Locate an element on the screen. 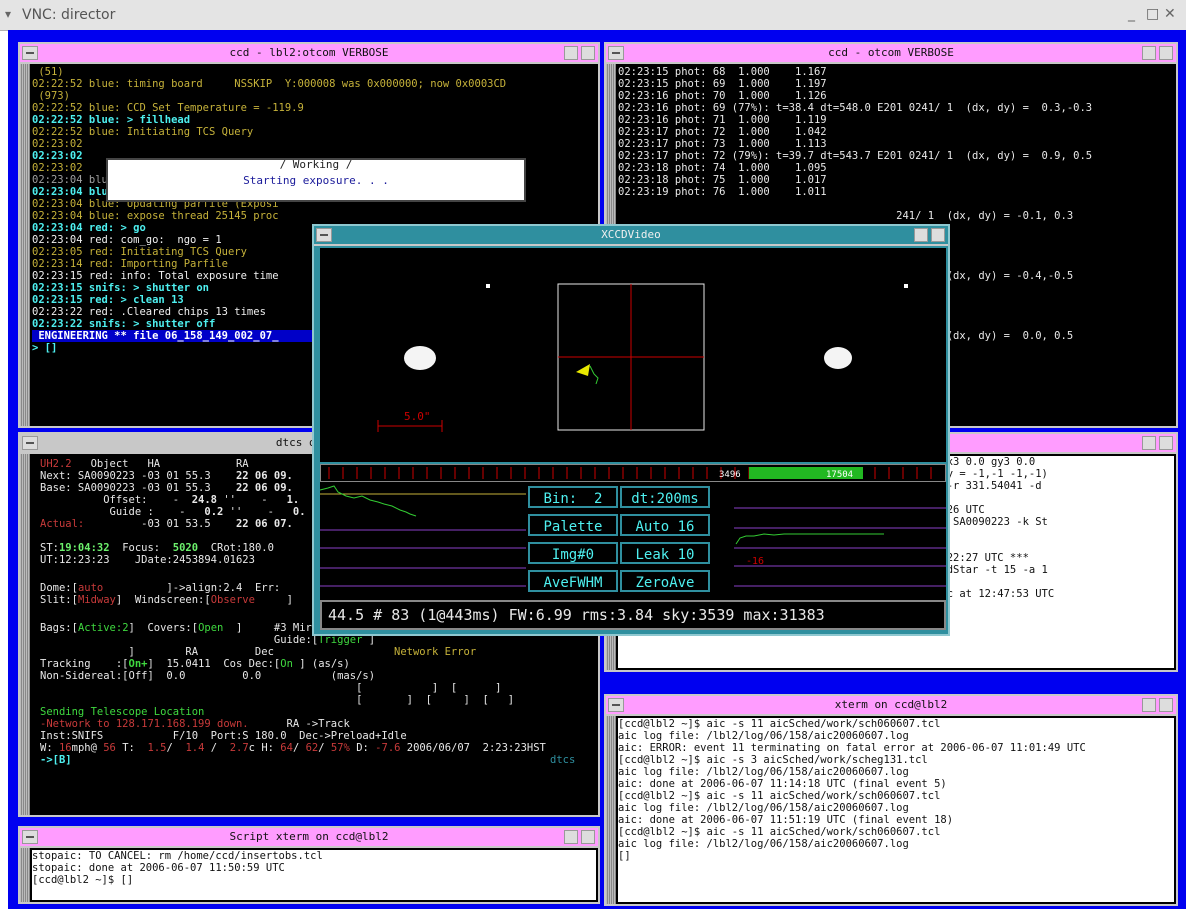 The image size is (1186, 909). star-blob-right is located at coordinates (838, 358).